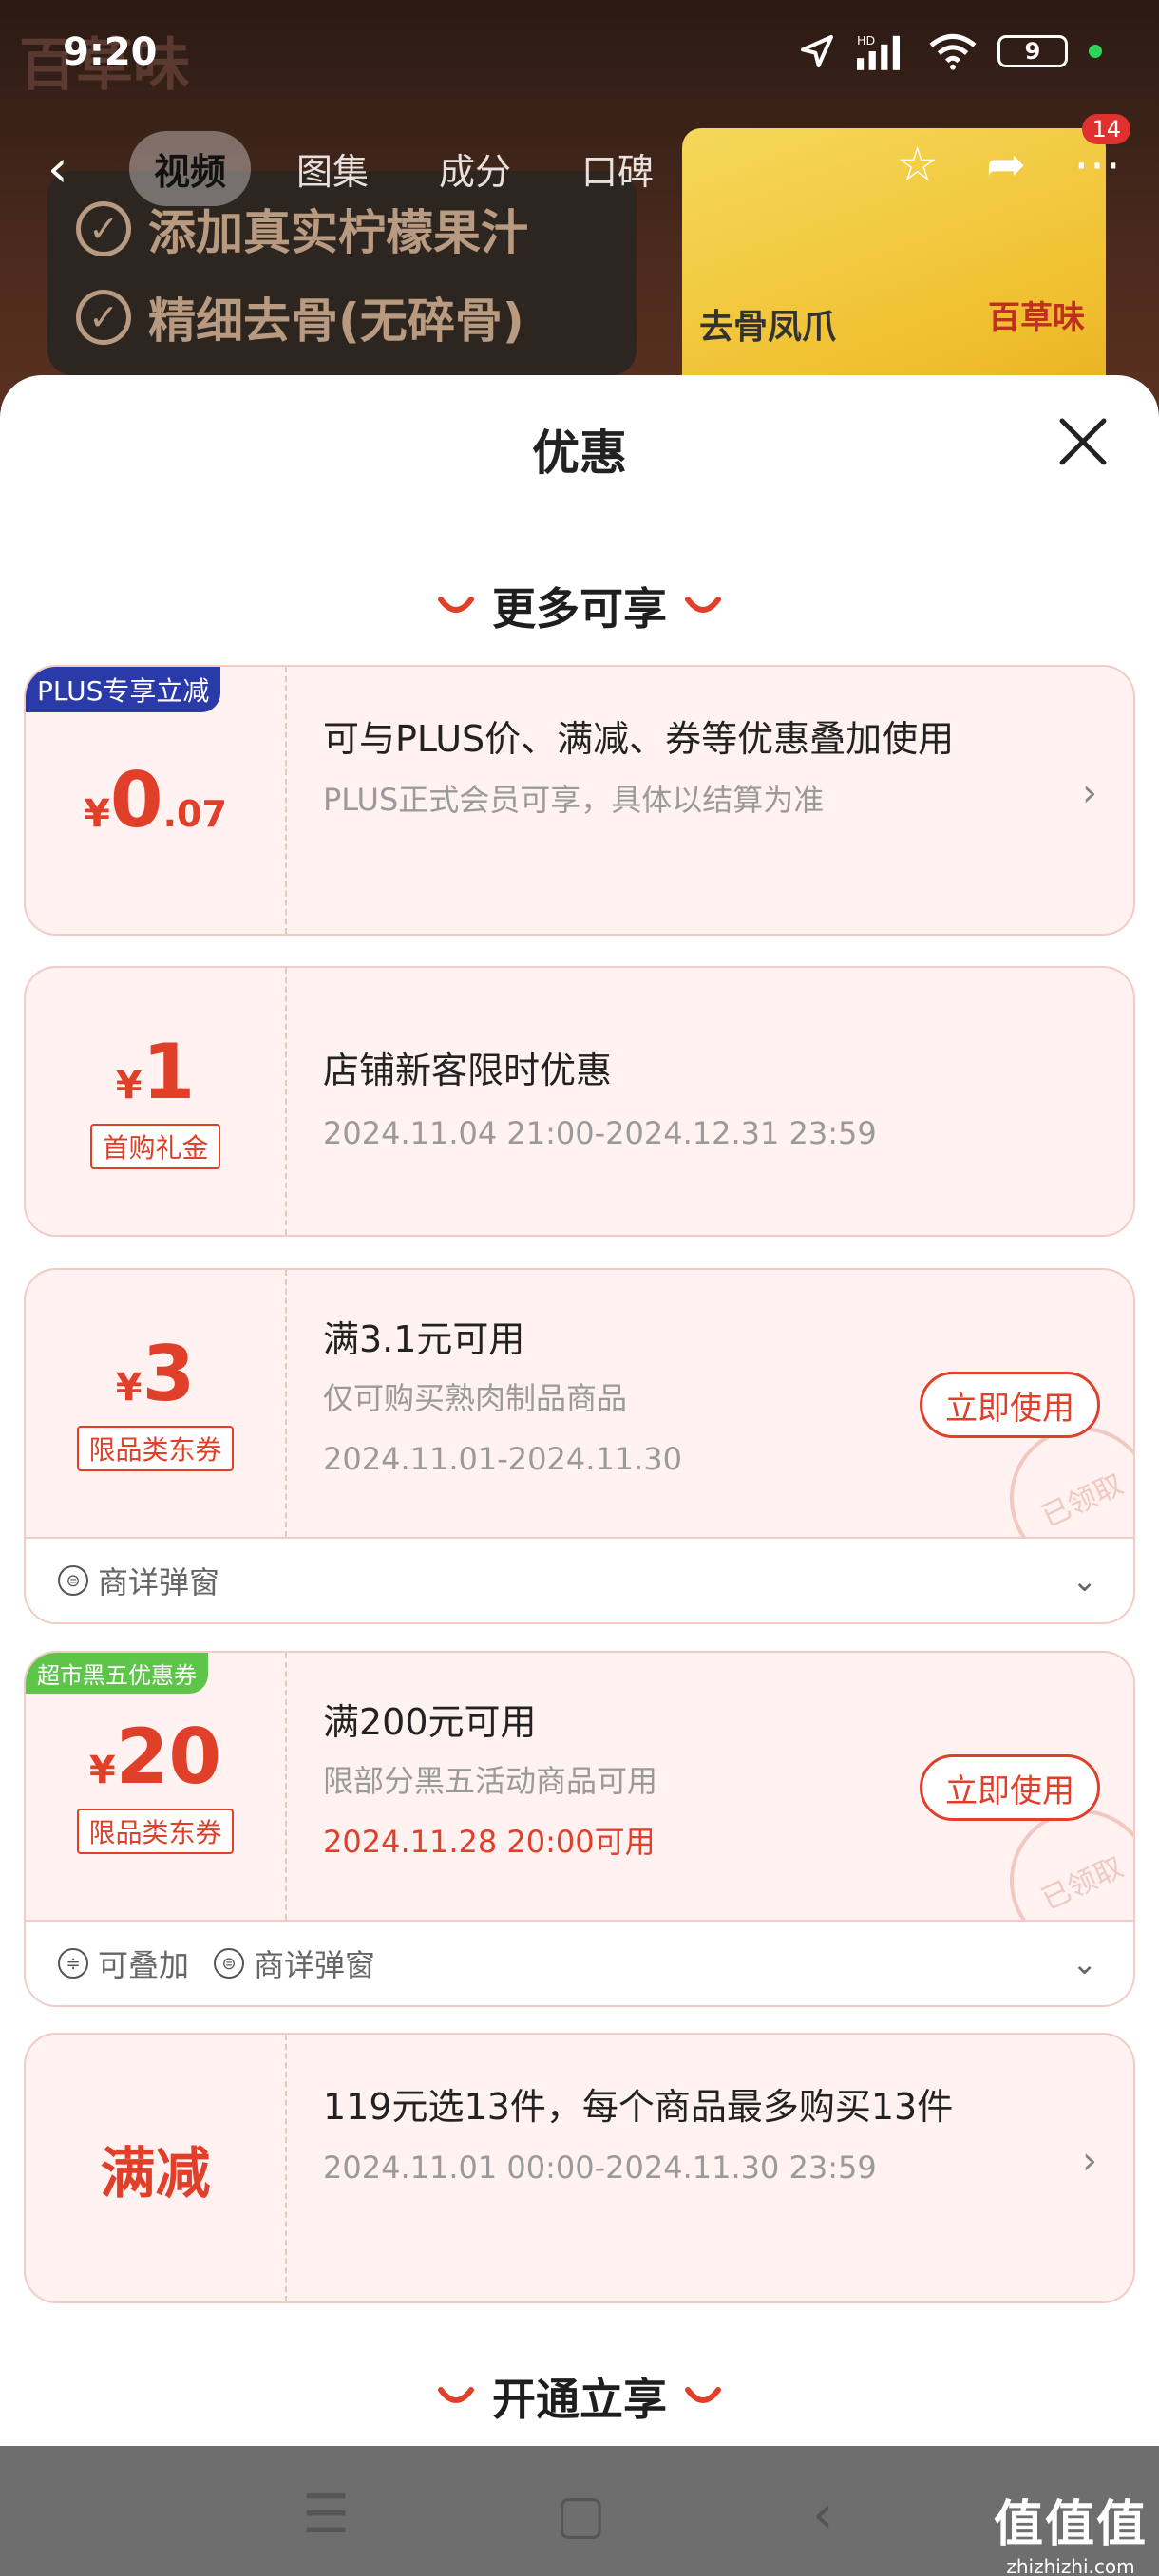 Image resolution: width=1159 pixels, height=2576 pixels. I want to click on watermark: 值值值 zhizhizhi.com, so click(1071, 2530).